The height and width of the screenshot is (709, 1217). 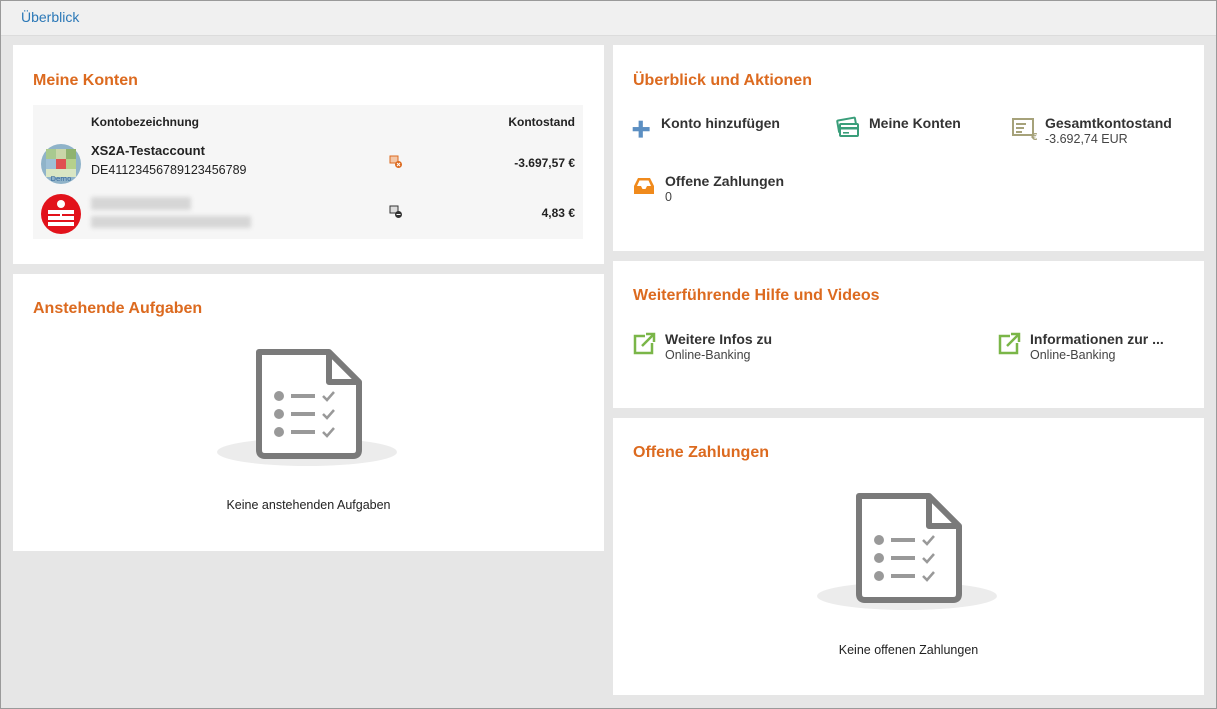 What do you see at coordinates (1108, 123) in the screenshot?
I see `total-balance-label: Gesamtkontostand` at bounding box center [1108, 123].